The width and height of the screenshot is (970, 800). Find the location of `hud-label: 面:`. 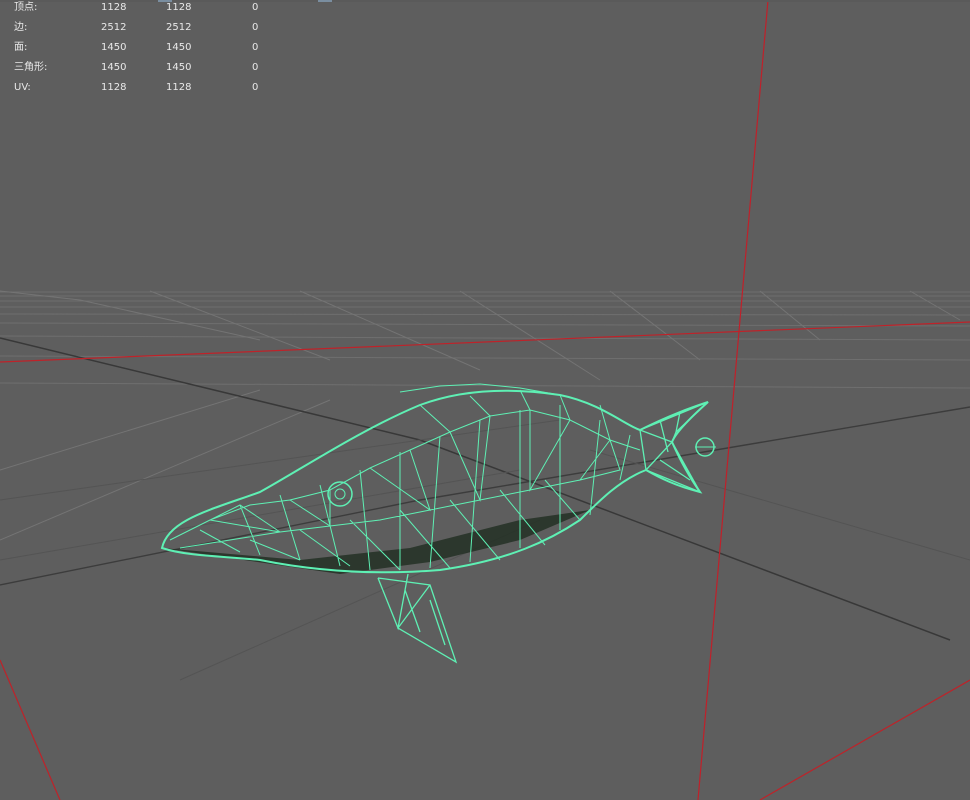

hud-label: 面: is located at coordinates (21, 47).